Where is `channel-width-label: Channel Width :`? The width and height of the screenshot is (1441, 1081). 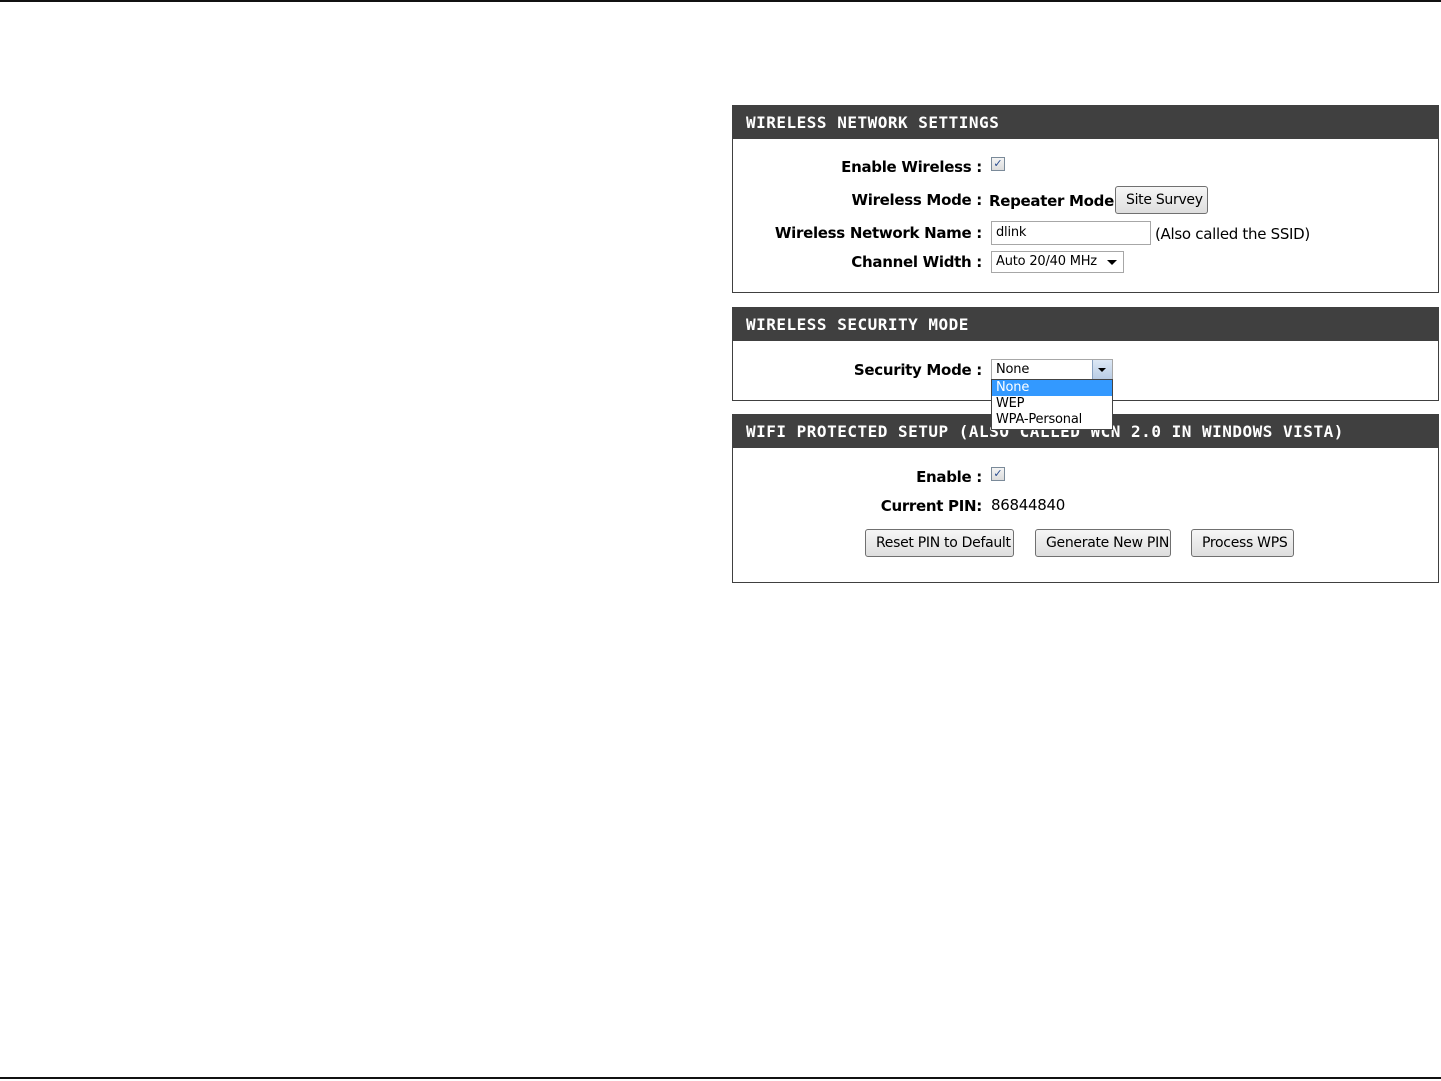 channel-width-label: Channel Width : is located at coordinates (916, 262).